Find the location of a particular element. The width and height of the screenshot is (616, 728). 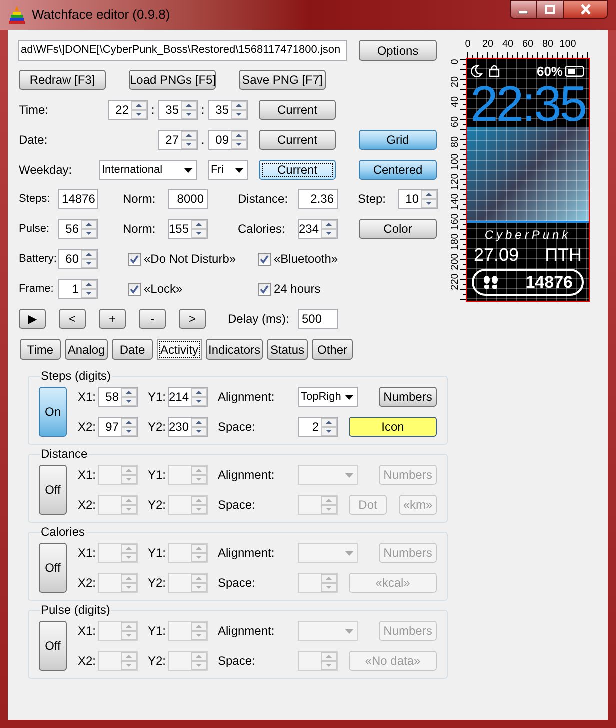

play-button: ▶ is located at coordinates (32, 319).